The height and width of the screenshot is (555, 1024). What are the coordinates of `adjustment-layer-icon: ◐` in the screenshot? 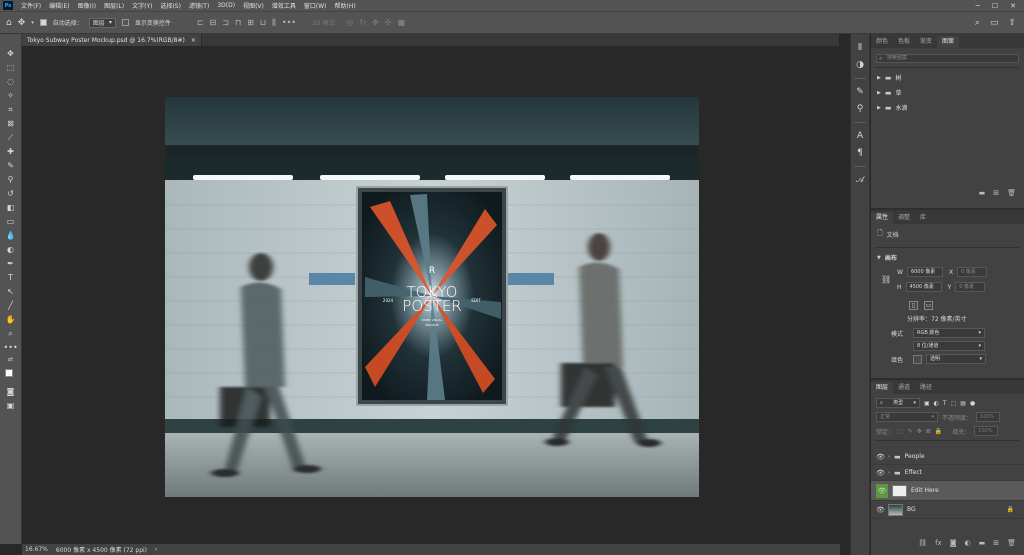 It's located at (968, 543).